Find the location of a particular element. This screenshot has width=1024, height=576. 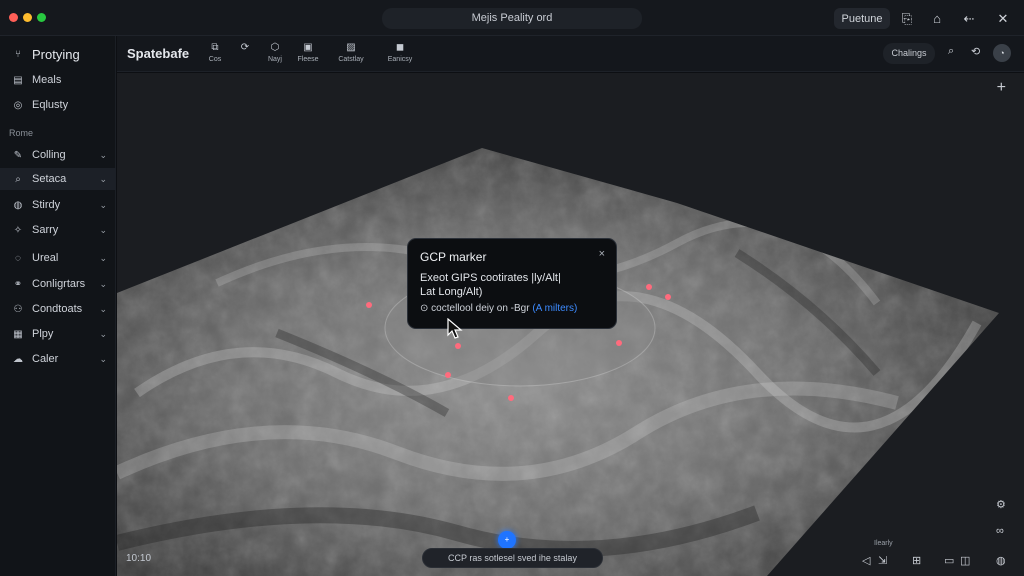

chat-icon: ▭ is located at coordinates (949, 560).